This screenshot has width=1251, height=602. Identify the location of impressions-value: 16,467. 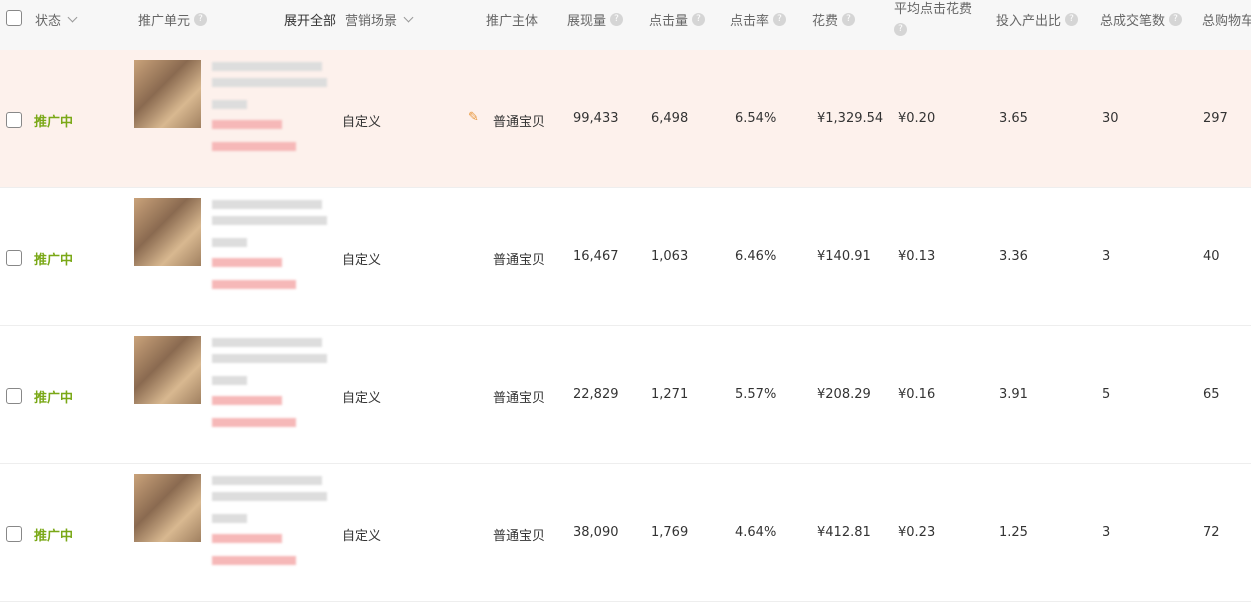
(596, 256).